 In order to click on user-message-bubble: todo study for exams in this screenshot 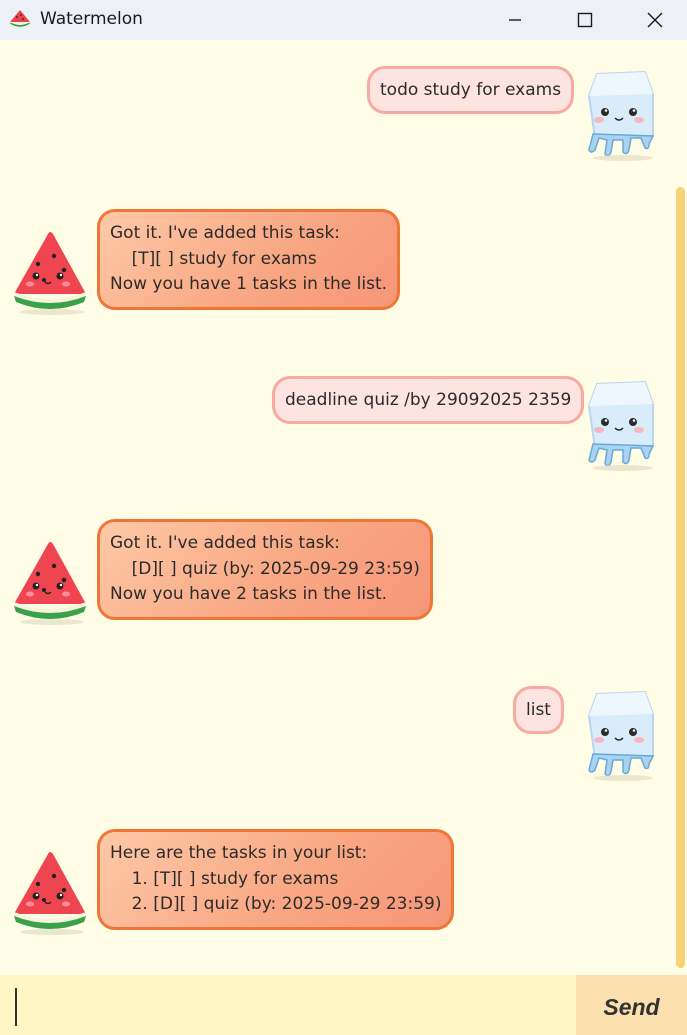, I will do `click(471, 90)`.